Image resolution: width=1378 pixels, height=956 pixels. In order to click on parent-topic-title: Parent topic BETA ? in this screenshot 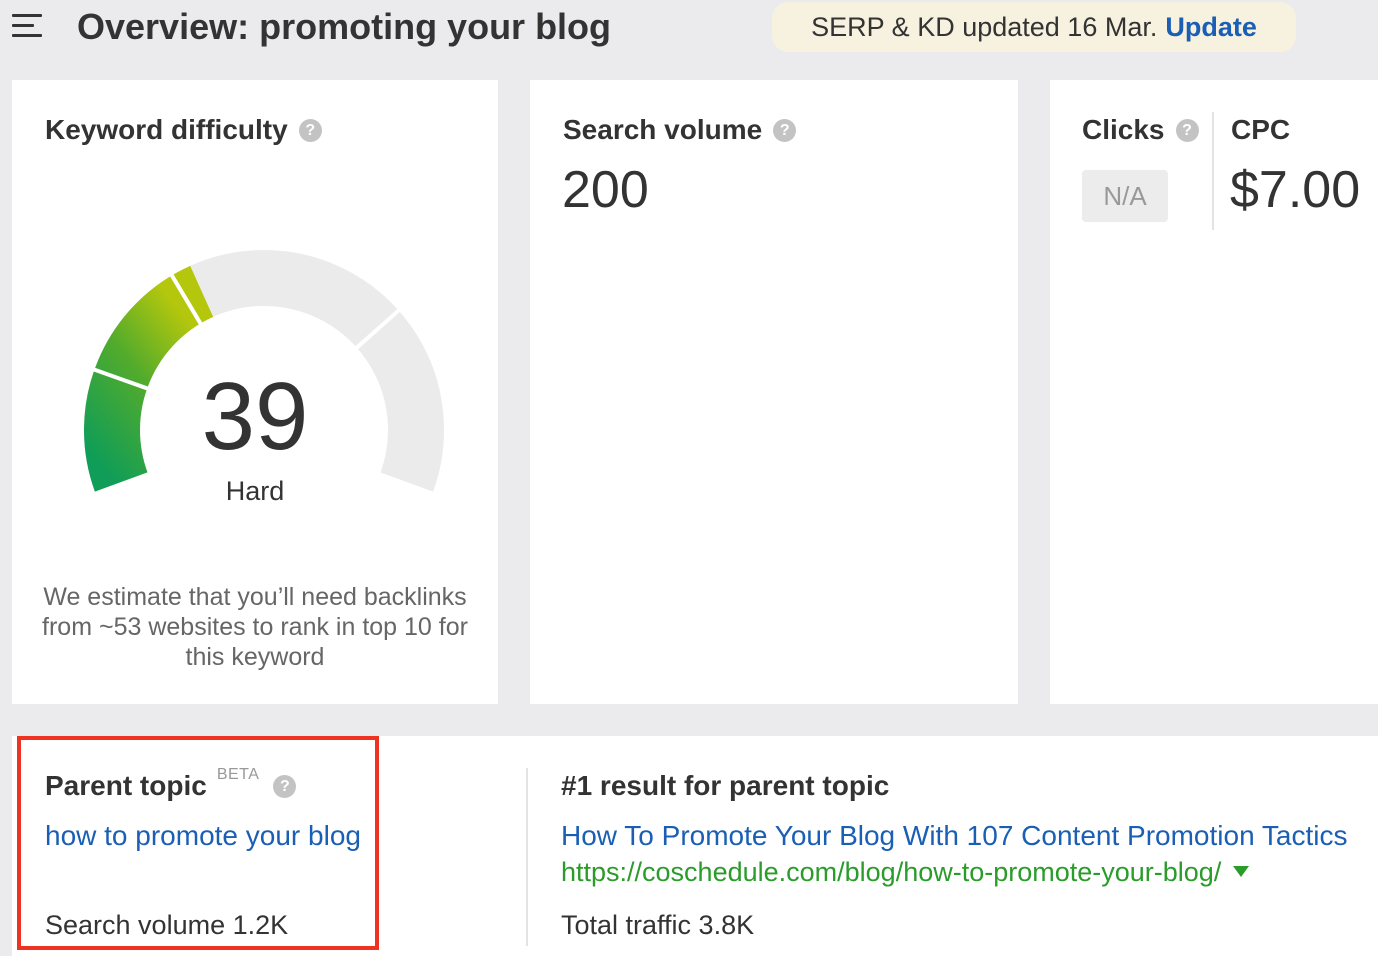, I will do `click(171, 784)`.